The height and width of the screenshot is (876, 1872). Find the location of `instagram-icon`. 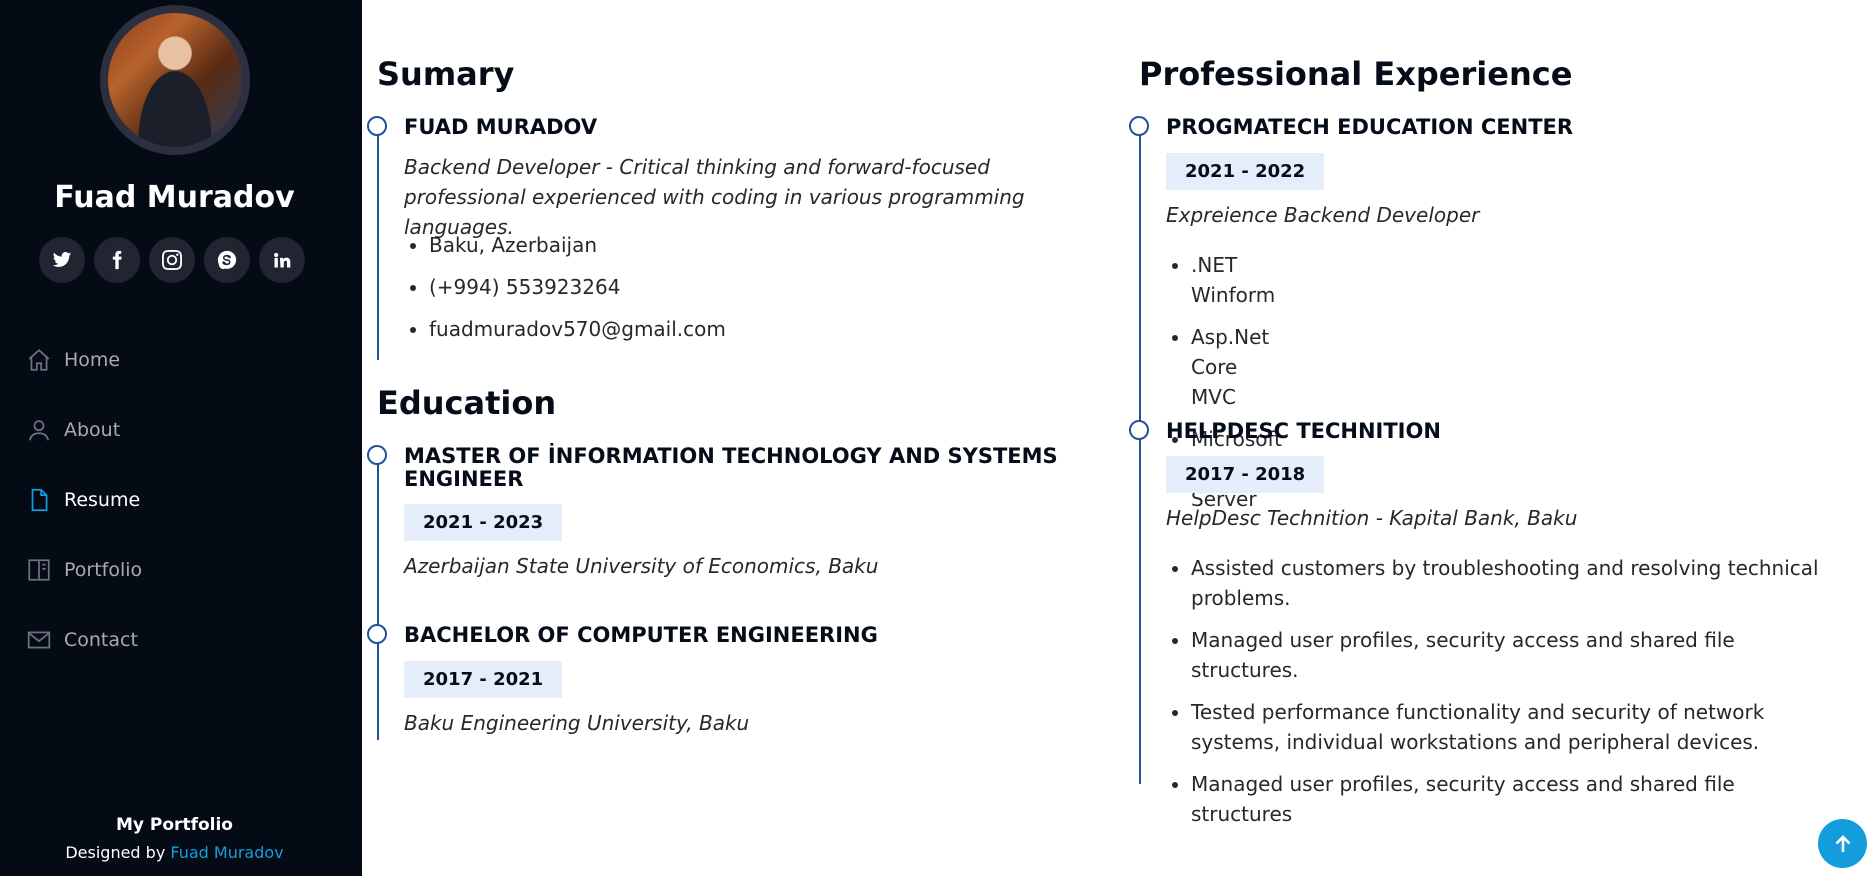

instagram-icon is located at coordinates (172, 260).